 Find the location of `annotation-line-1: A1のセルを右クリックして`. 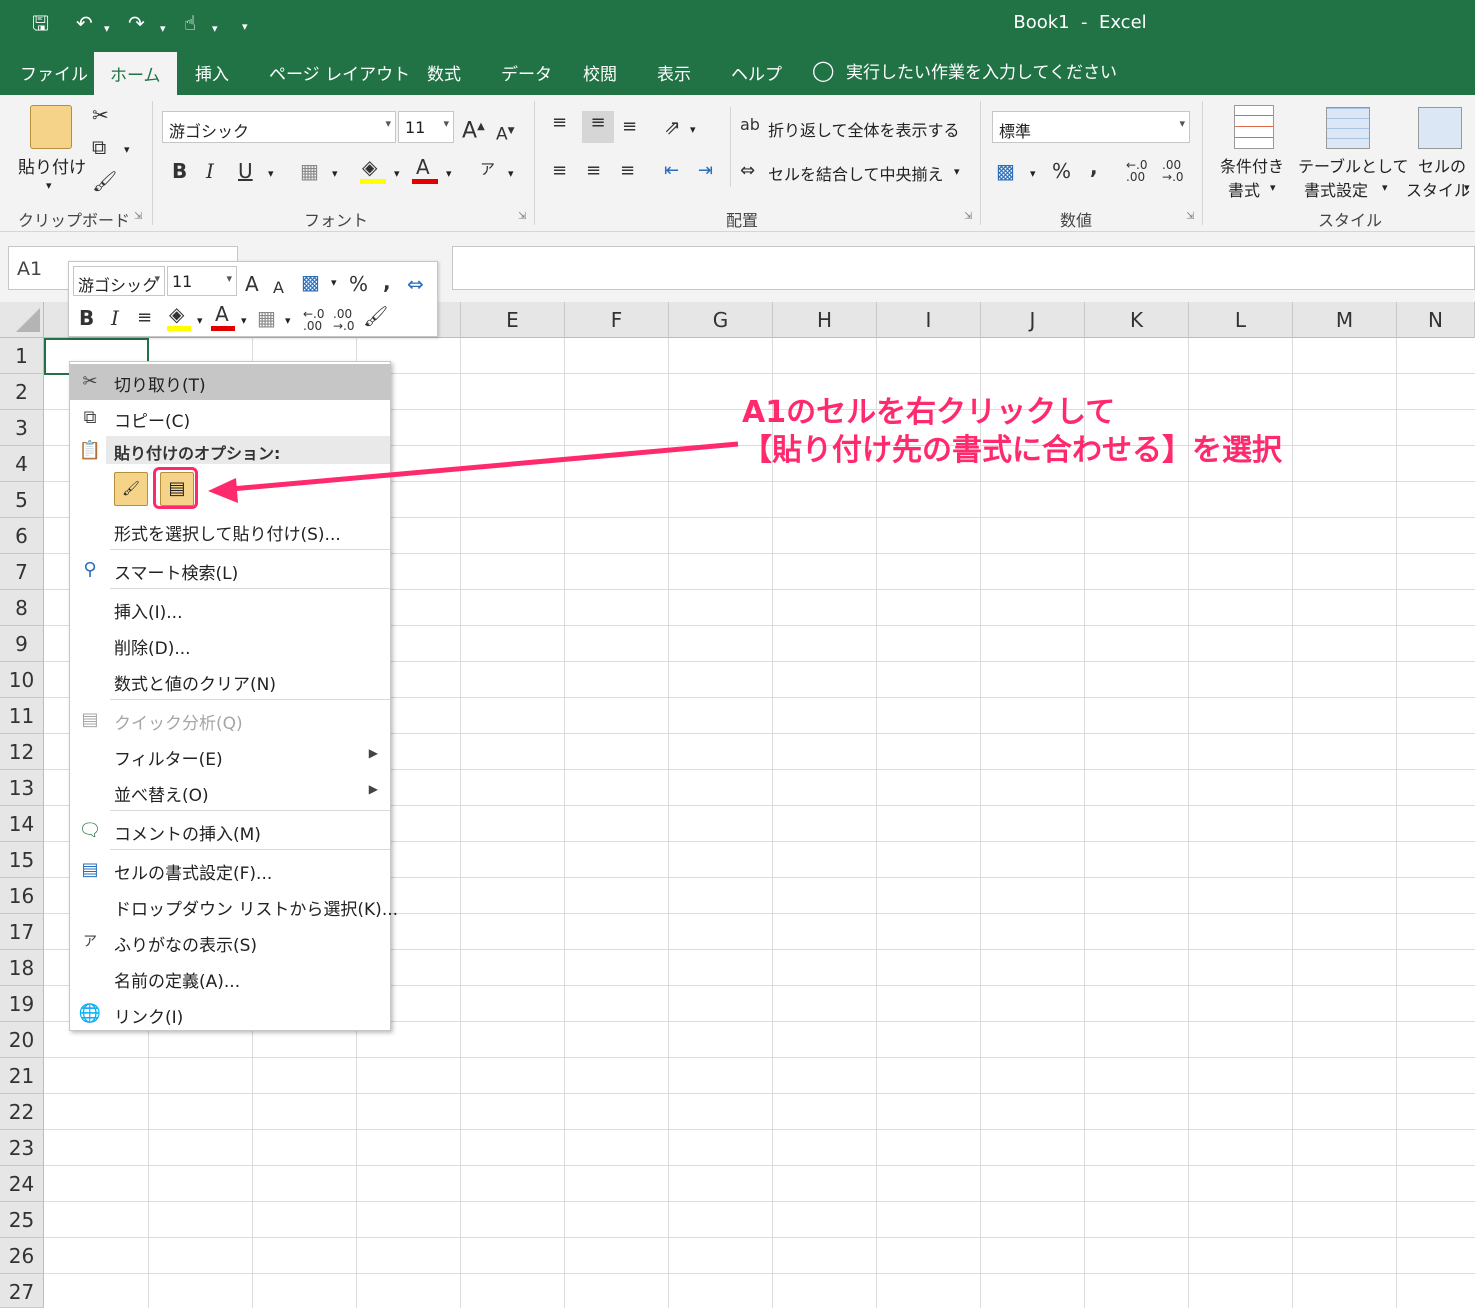

annotation-line-1: A1のセルを右クリックして is located at coordinates (929, 412).